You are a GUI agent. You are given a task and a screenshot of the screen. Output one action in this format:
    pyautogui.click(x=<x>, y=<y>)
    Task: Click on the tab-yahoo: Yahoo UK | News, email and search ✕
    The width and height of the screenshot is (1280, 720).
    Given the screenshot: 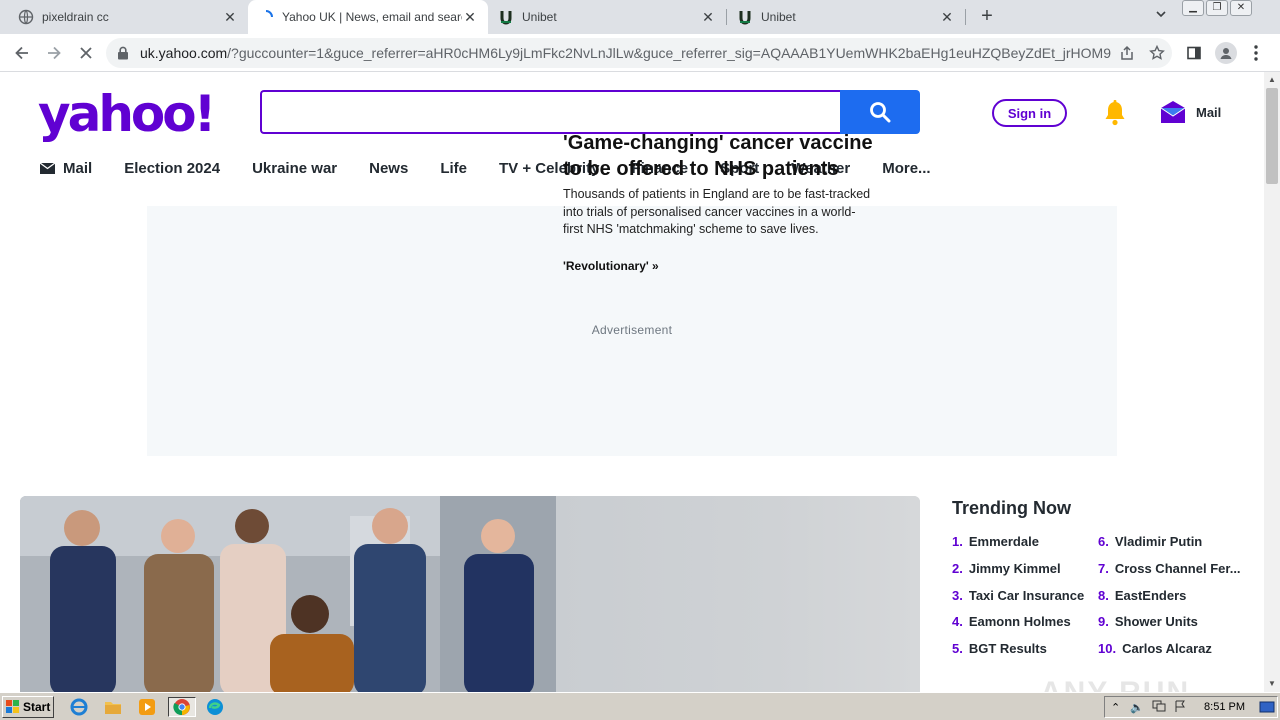 What is the action you would take?
    pyautogui.click(x=368, y=17)
    